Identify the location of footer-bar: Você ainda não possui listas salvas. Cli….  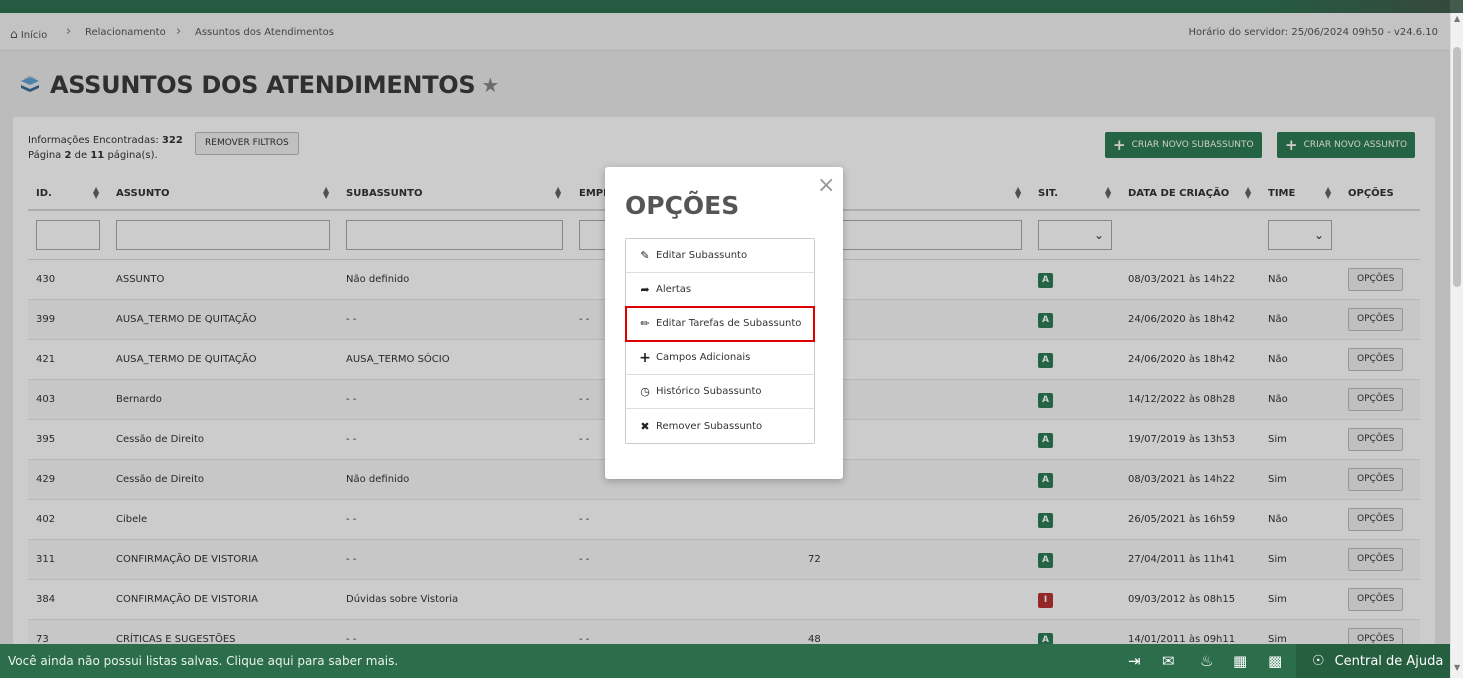
(725, 661).